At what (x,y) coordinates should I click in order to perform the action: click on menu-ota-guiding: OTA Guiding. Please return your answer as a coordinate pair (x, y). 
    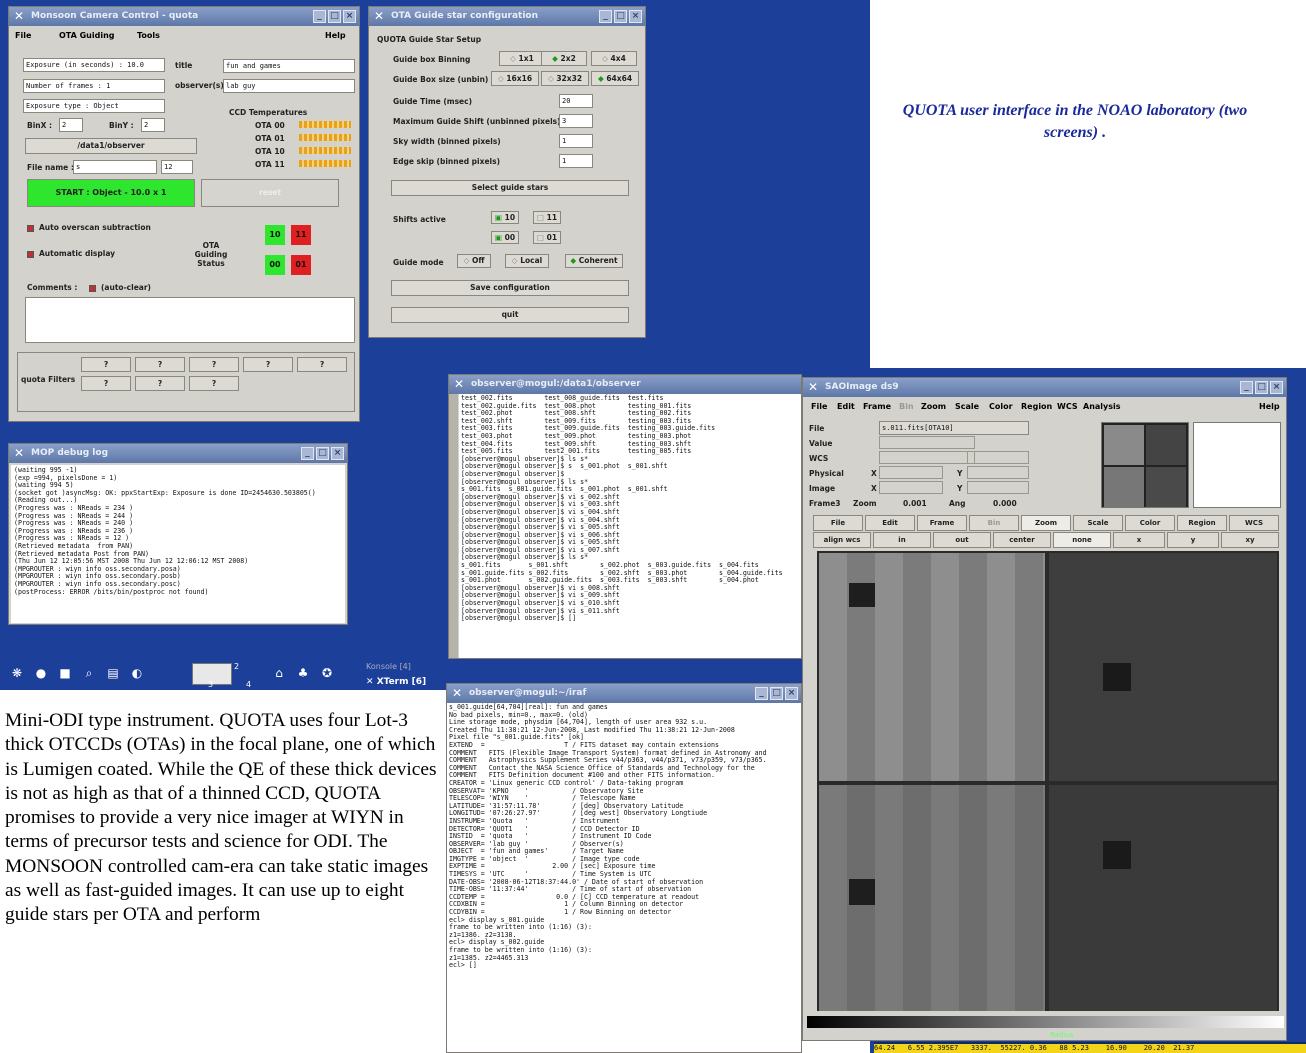
    Looking at the image, I should click on (87, 36).